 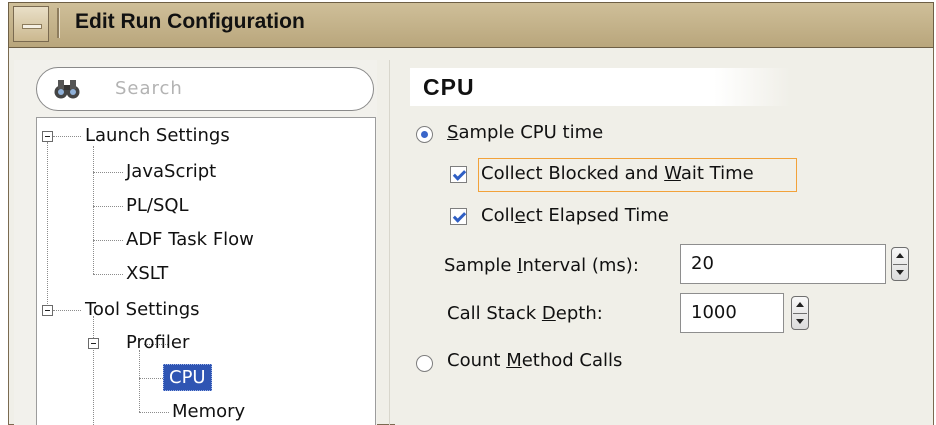 What do you see at coordinates (58, 23) in the screenshot?
I see `title-separator` at bounding box center [58, 23].